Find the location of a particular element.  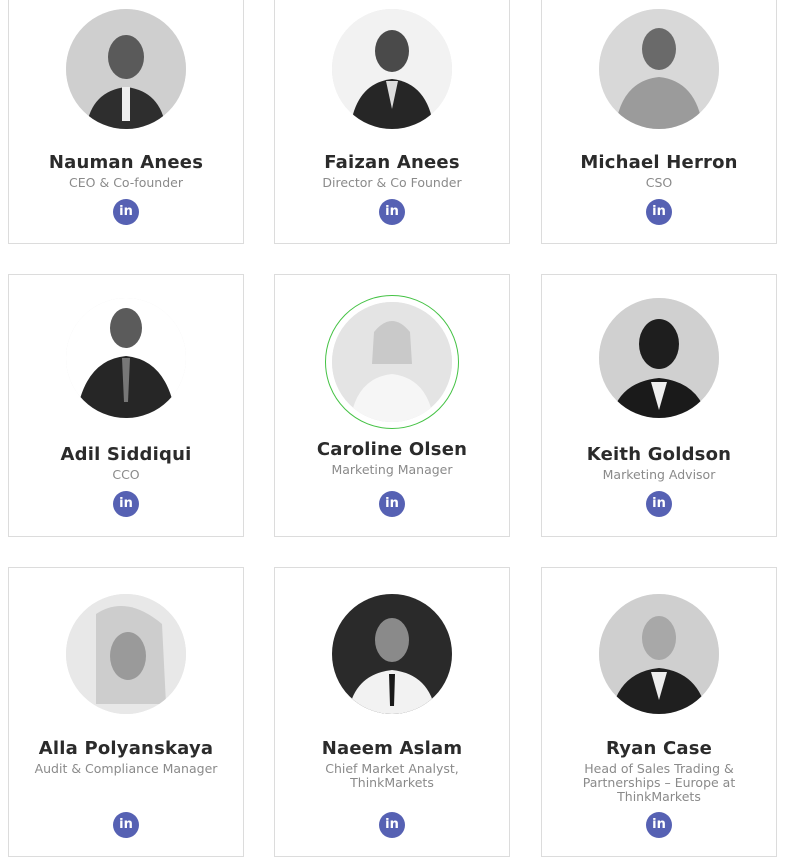

member-role: Director & Co Founder is located at coordinates (392, 182).